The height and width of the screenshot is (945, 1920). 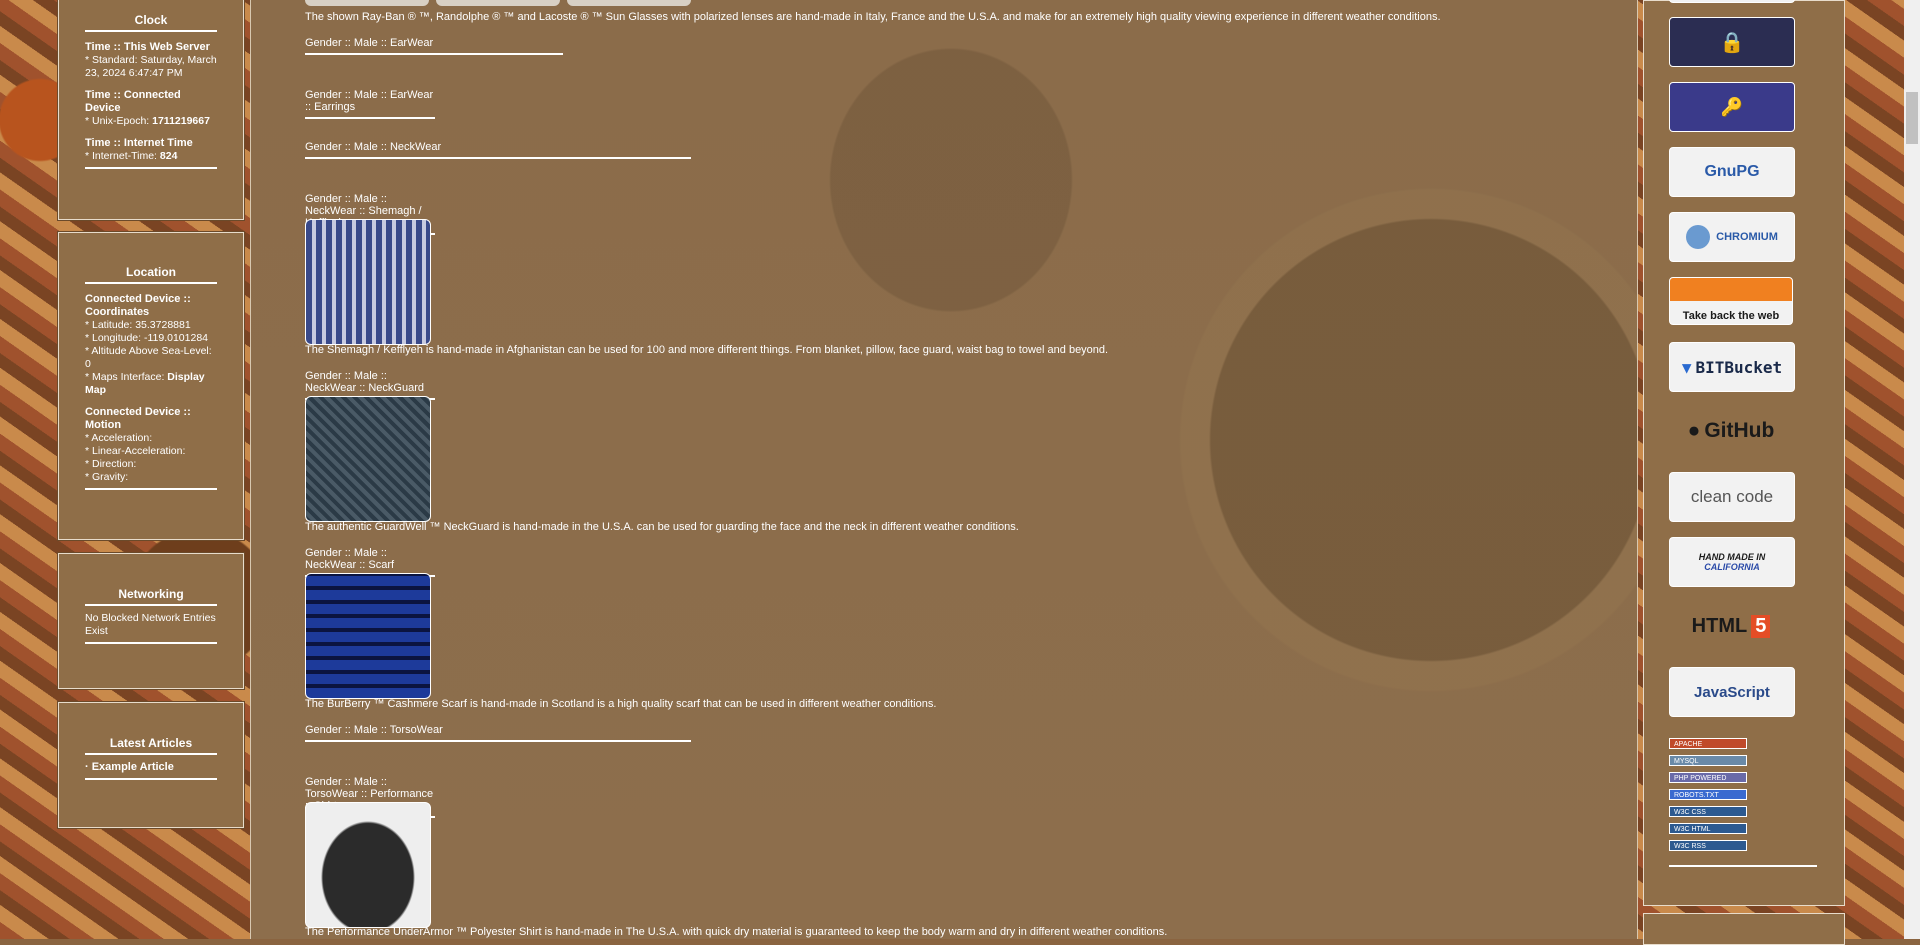 What do you see at coordinates (145, 383) in the screenshot?
I see `maps-interface: * Maps Interface: Display Map` at bounding box center [145, 383].